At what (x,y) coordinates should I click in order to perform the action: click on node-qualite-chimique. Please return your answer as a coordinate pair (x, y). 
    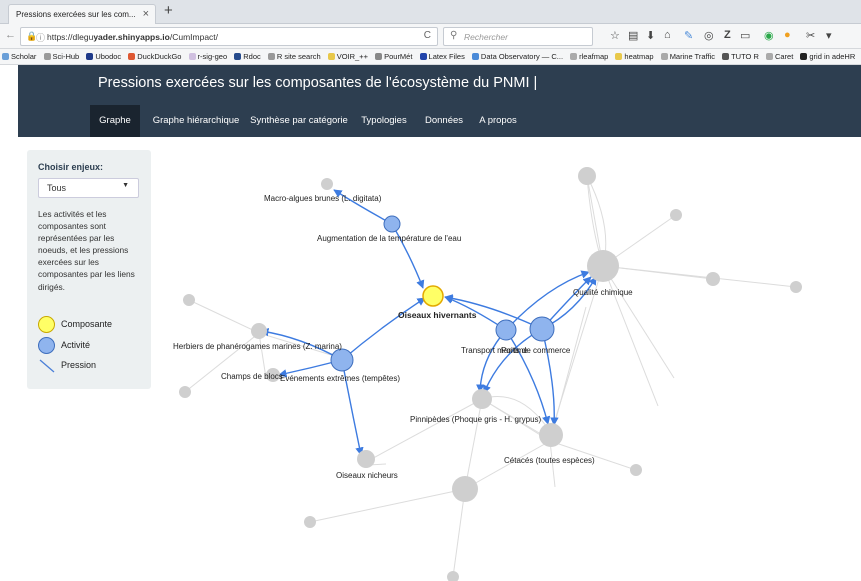
    Looking at the image, I should click on (603, 266).